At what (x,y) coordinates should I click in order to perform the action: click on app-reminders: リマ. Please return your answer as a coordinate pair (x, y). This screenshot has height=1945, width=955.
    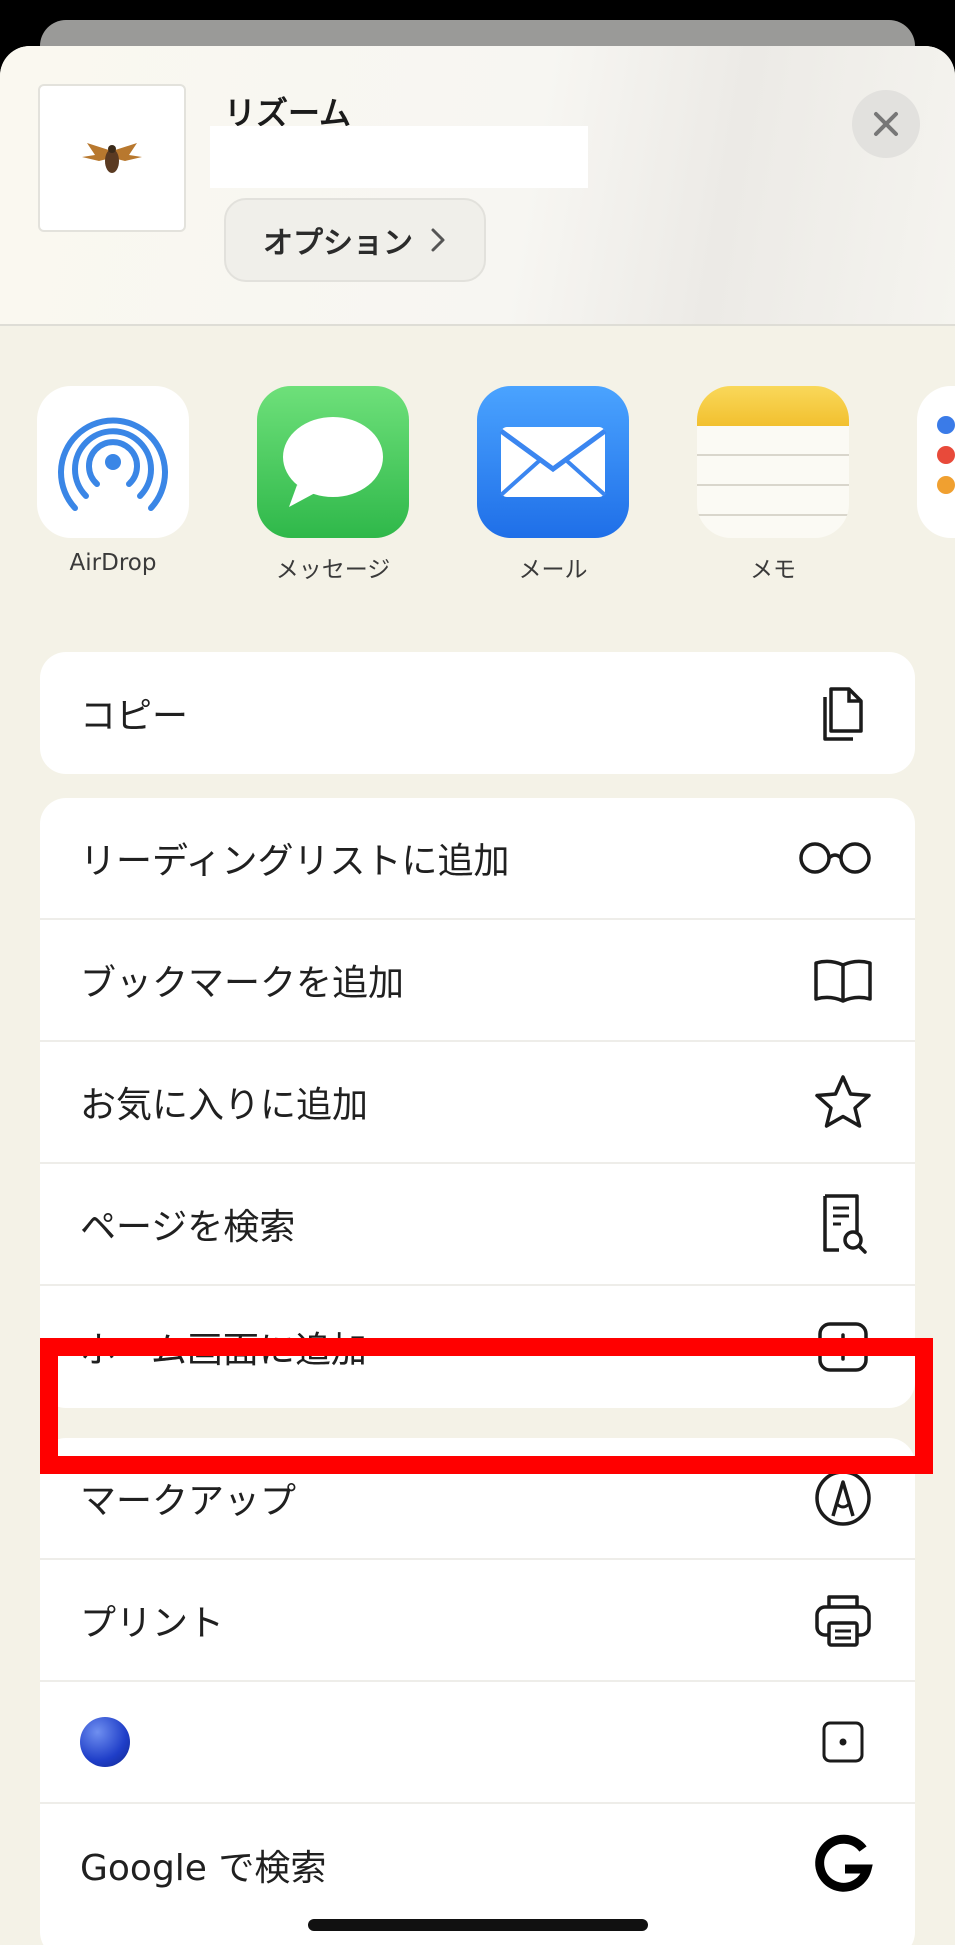
    Looking at the image, I should click on (934, 485).